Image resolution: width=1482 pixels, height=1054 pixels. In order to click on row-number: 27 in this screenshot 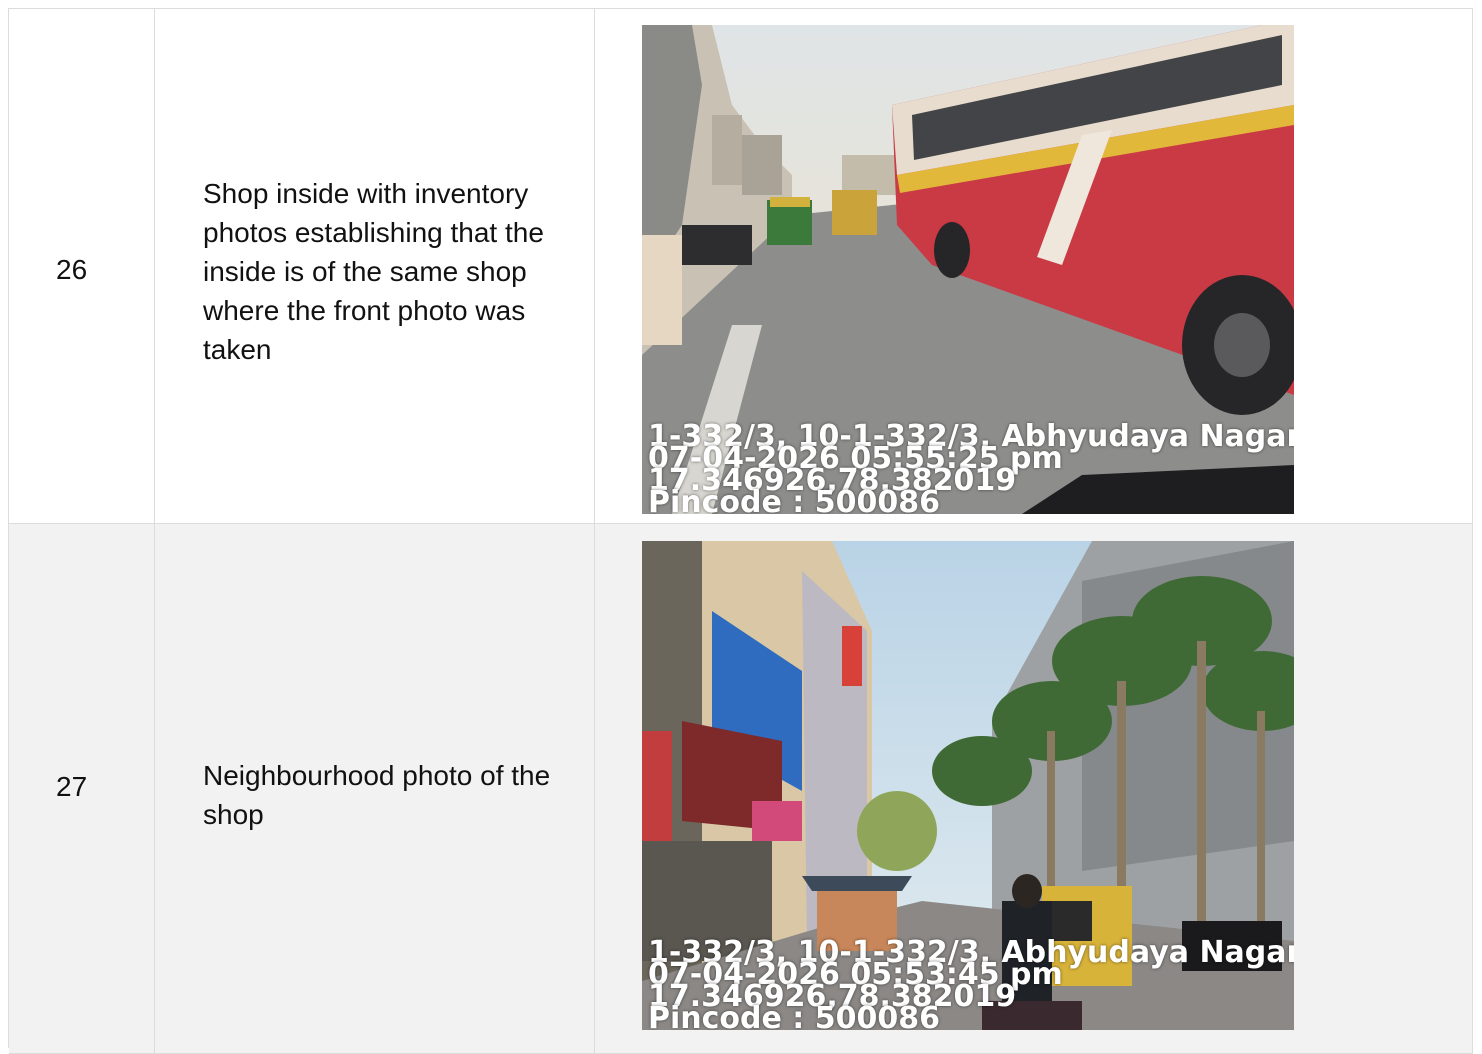, I will do `click(72, 786)`.